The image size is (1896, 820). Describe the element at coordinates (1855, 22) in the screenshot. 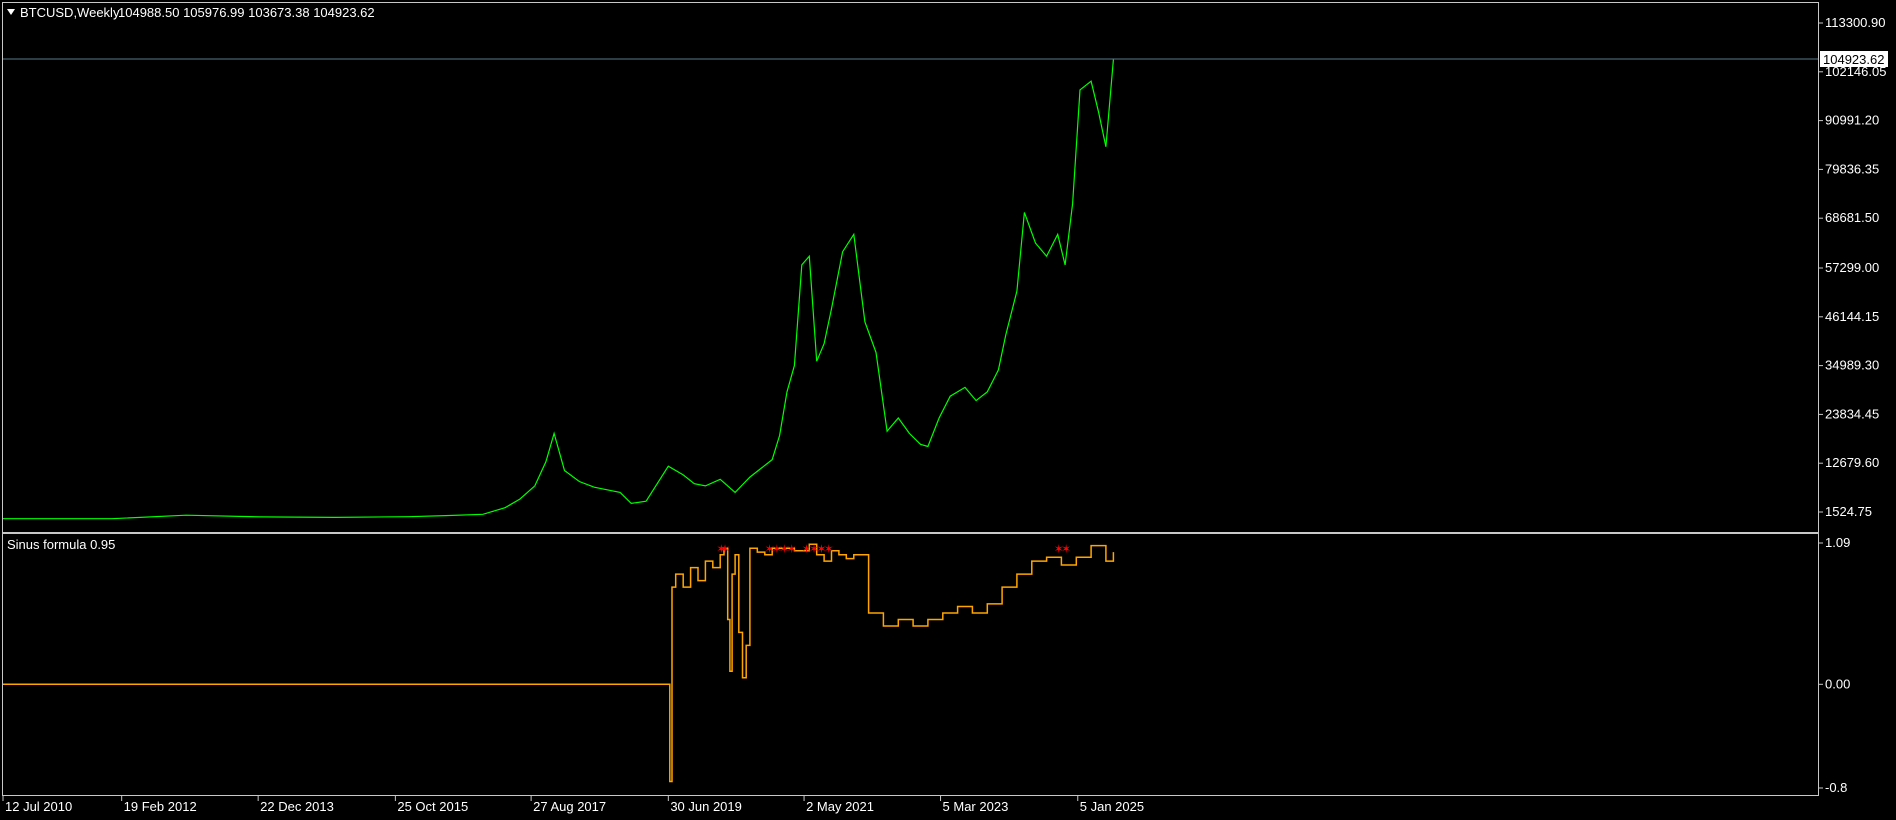

I see `price-tick-label: 113300.90` at that location.